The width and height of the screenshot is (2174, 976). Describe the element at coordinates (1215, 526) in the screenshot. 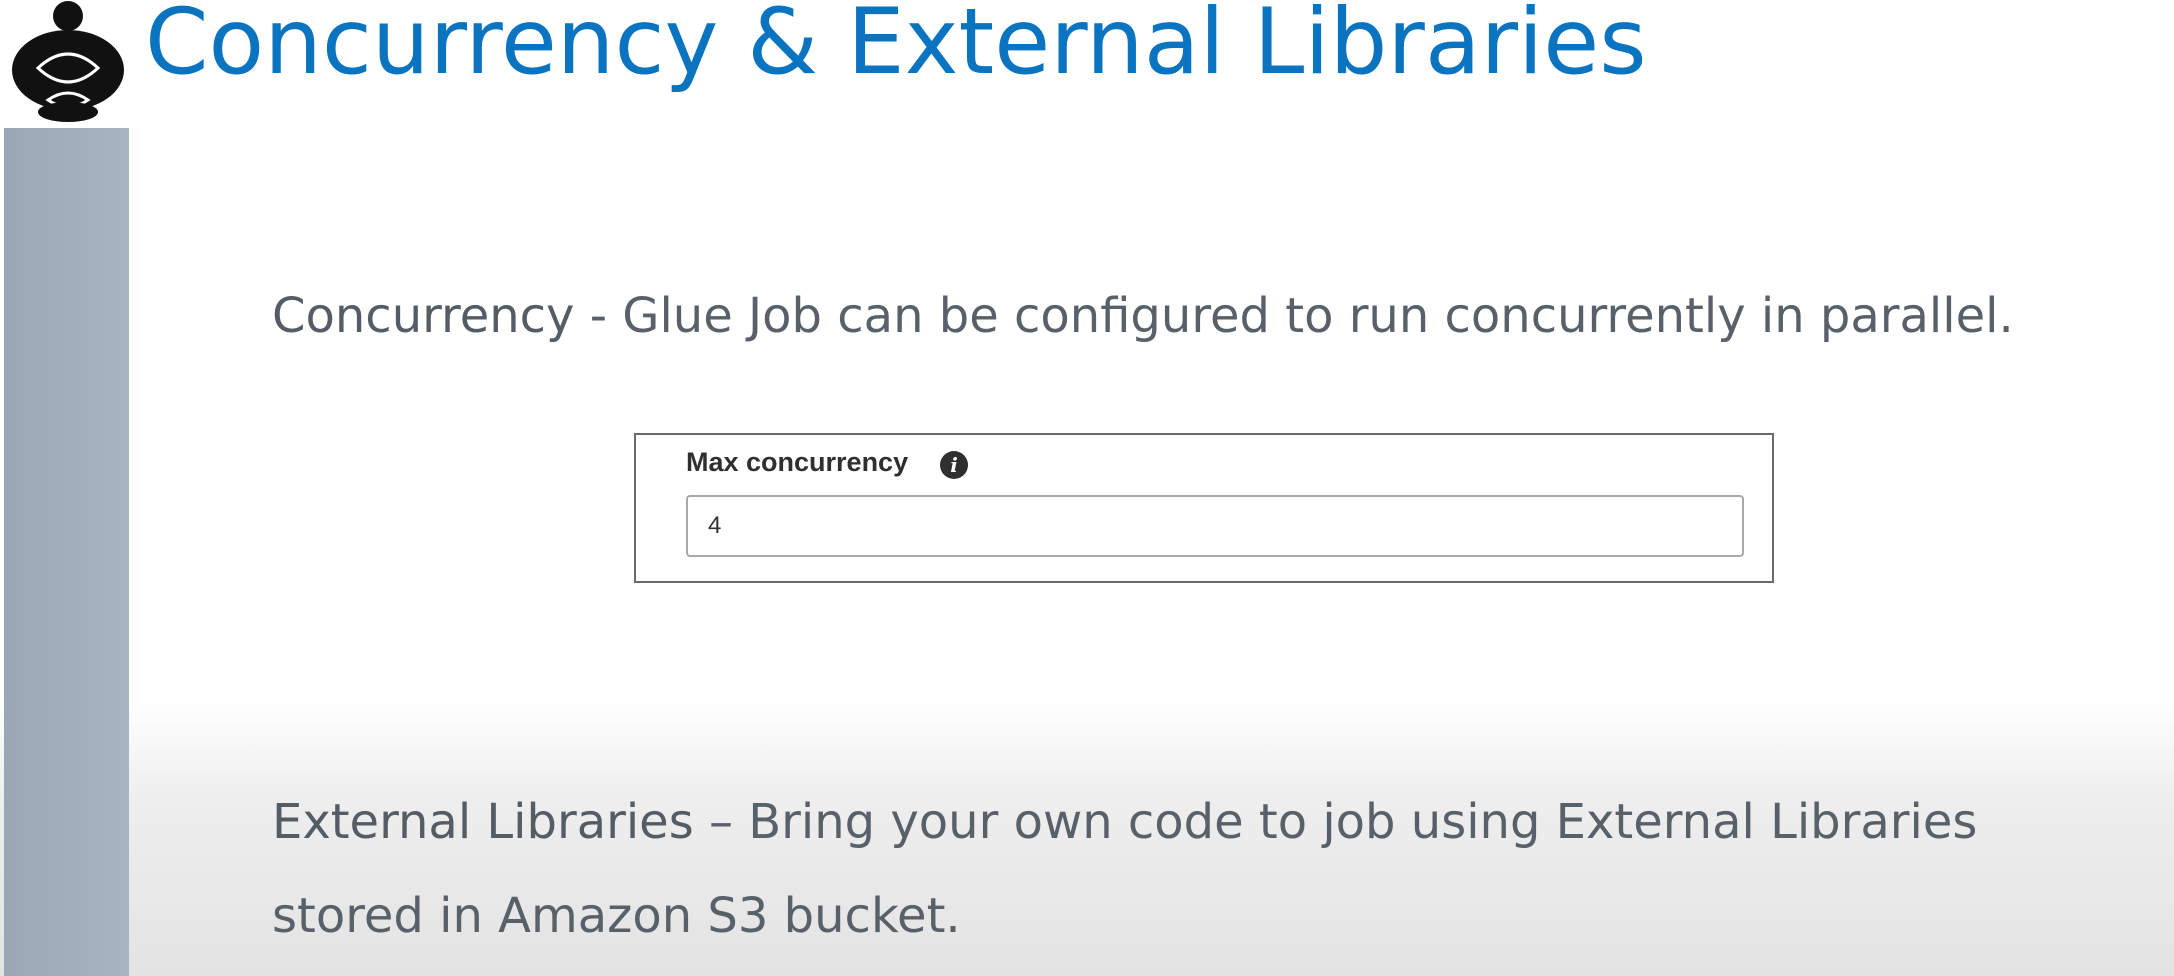

I see `max-concurrency-input` at that location.